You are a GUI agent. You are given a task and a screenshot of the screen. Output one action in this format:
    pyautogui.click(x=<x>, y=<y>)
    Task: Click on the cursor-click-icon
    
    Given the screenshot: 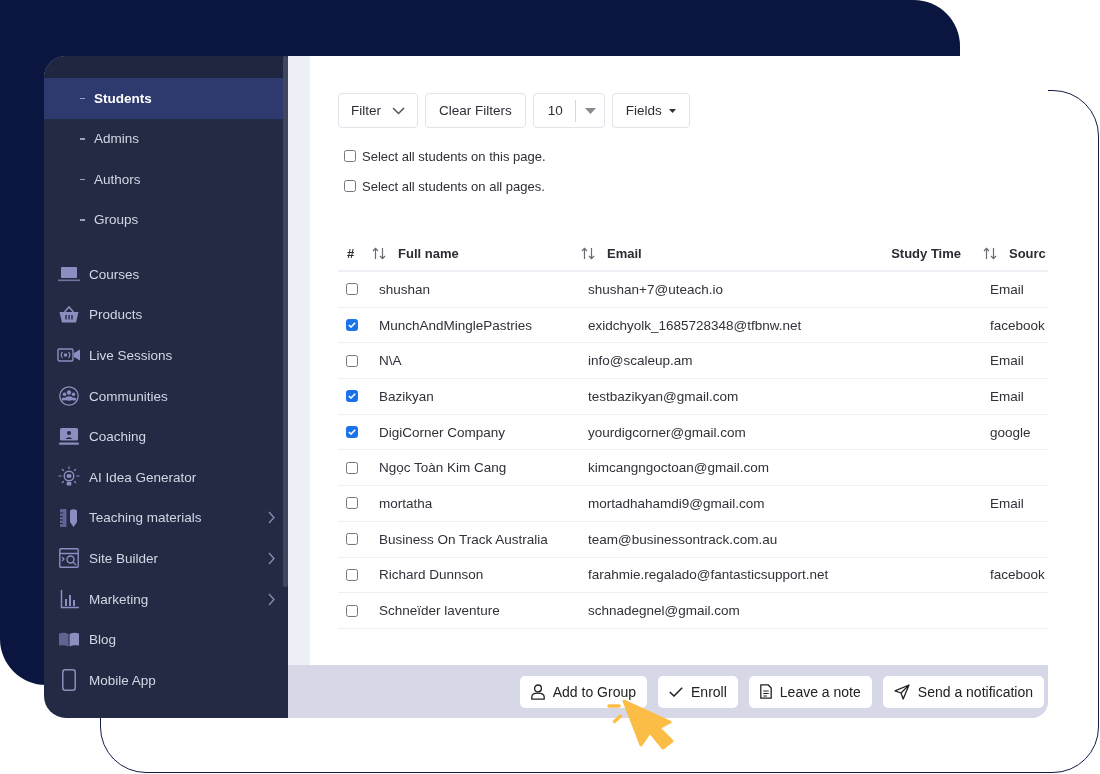 What is the action you would take?
    pyautogui.click(x=640, y=724)
    